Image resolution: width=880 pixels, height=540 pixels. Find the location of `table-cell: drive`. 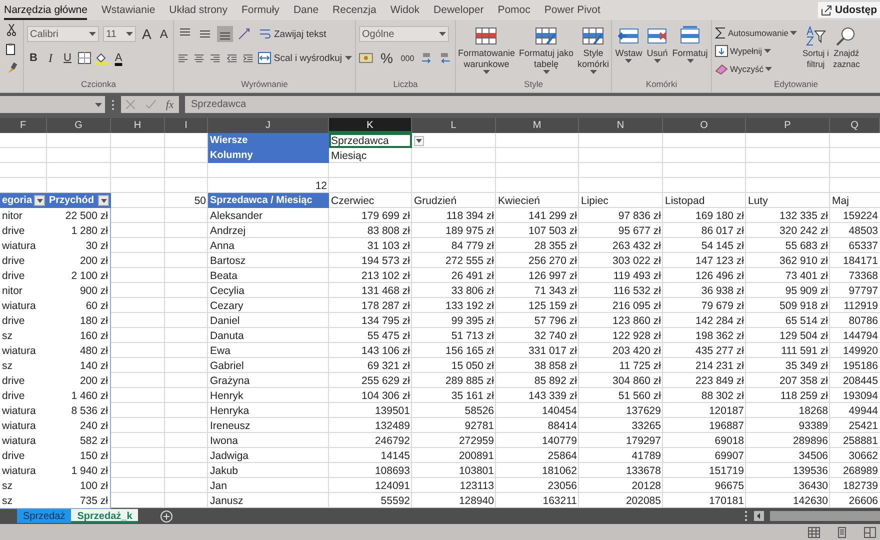

table-cell: drive is located at coordinates (23, 261).